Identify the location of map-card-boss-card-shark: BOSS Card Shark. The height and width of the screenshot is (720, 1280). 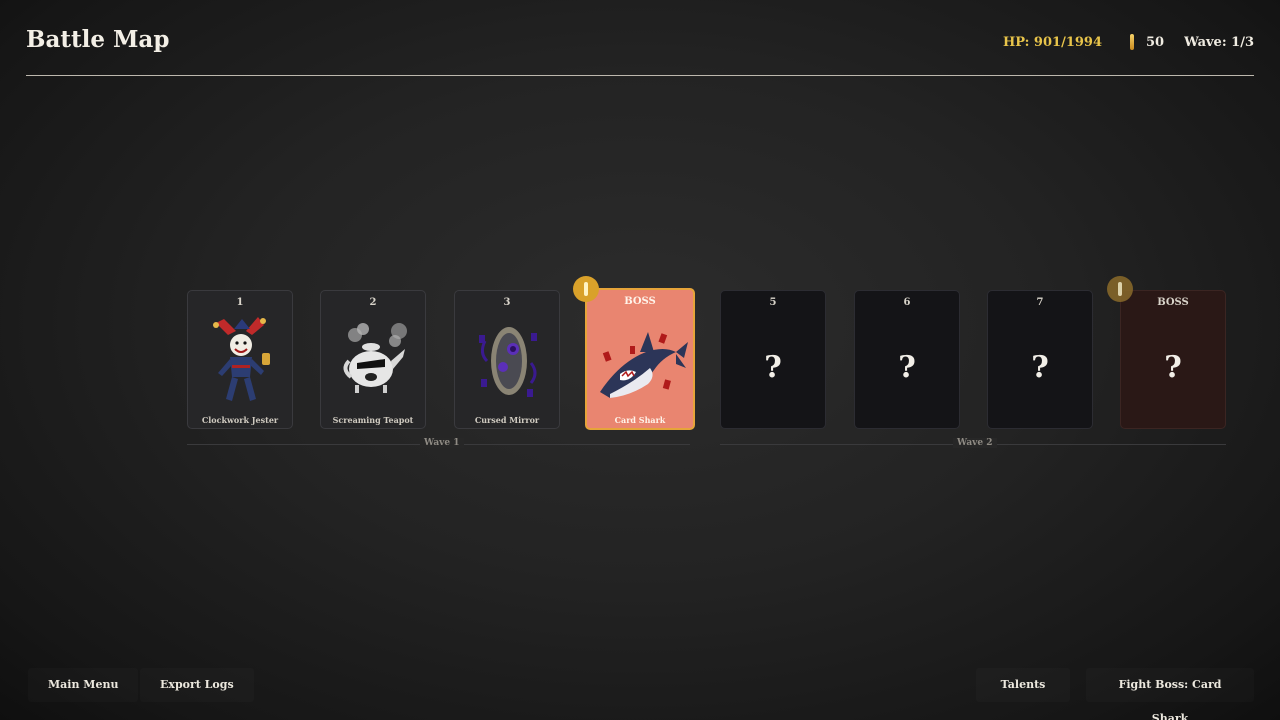
(640, 359).